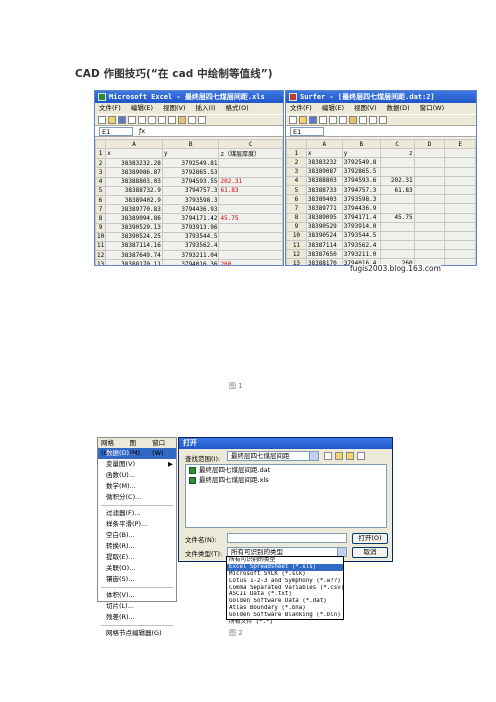 This screenshot has height=702, width=496. Describe the element at coordinates (134, 255) in the screenshot. I see `cell-x: 38387649.74` at that location.